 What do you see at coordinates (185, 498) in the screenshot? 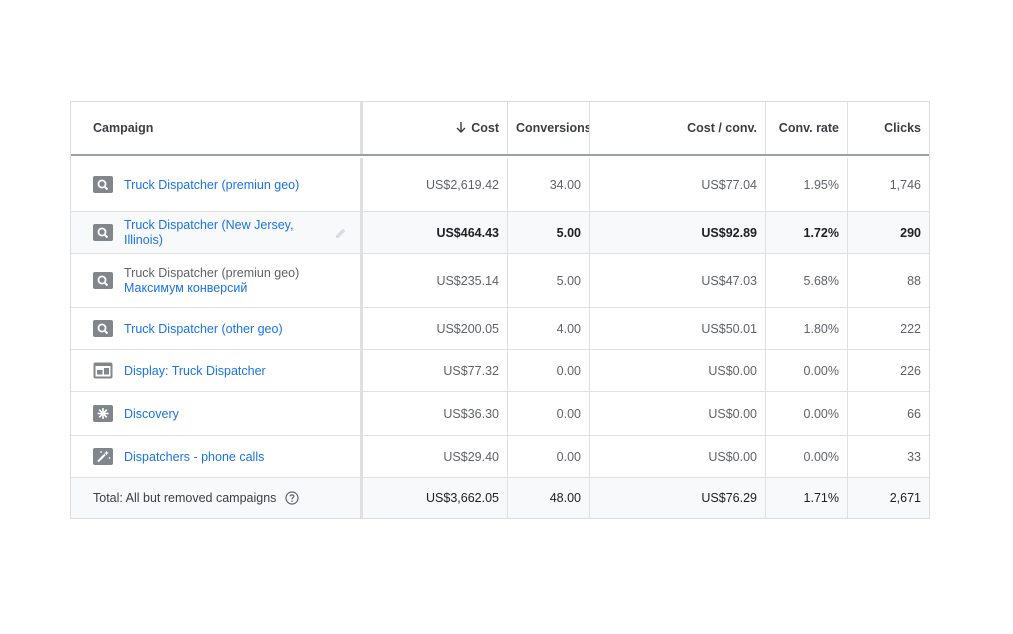
I see `total-label: Total: All but removed campaigns` at bounding box center [185, 498].